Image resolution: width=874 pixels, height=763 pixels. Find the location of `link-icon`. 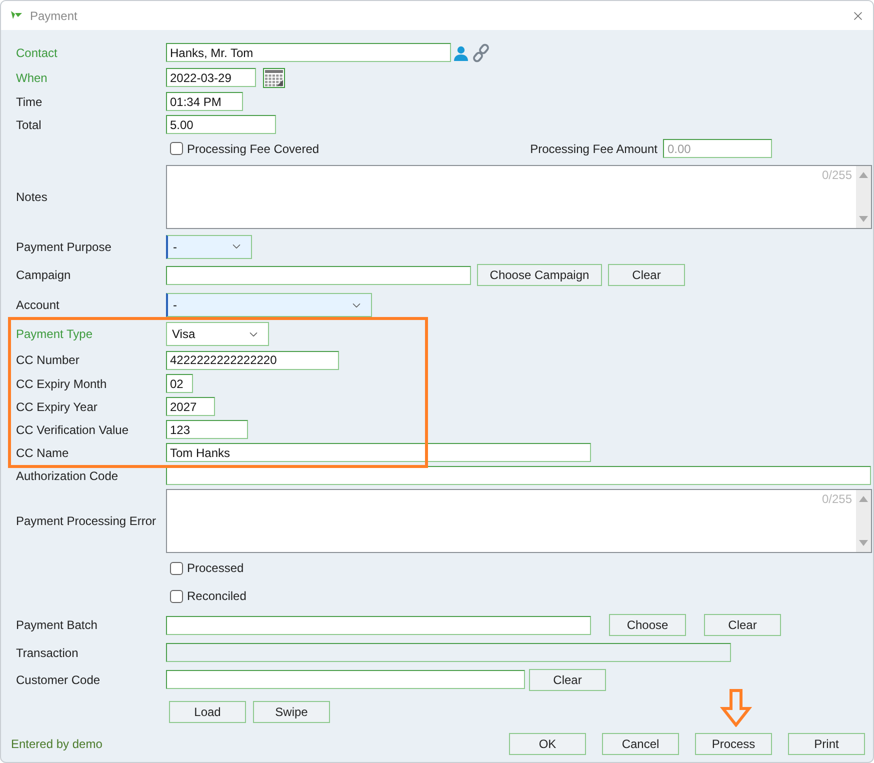

link-icon is located at coordinates (481, 52).